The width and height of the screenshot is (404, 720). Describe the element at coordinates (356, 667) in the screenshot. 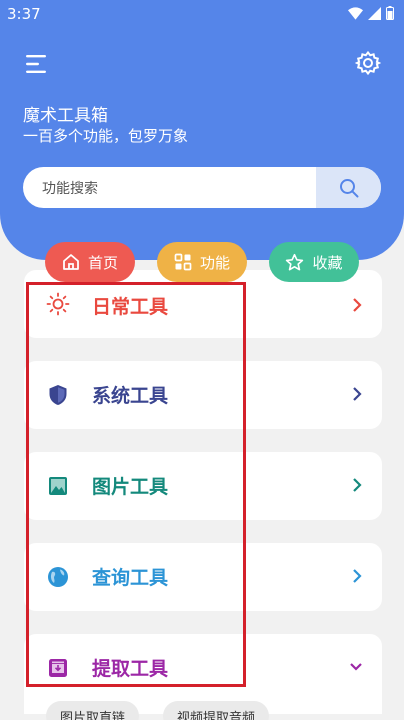

I see `chevron-down-icon` at that location.